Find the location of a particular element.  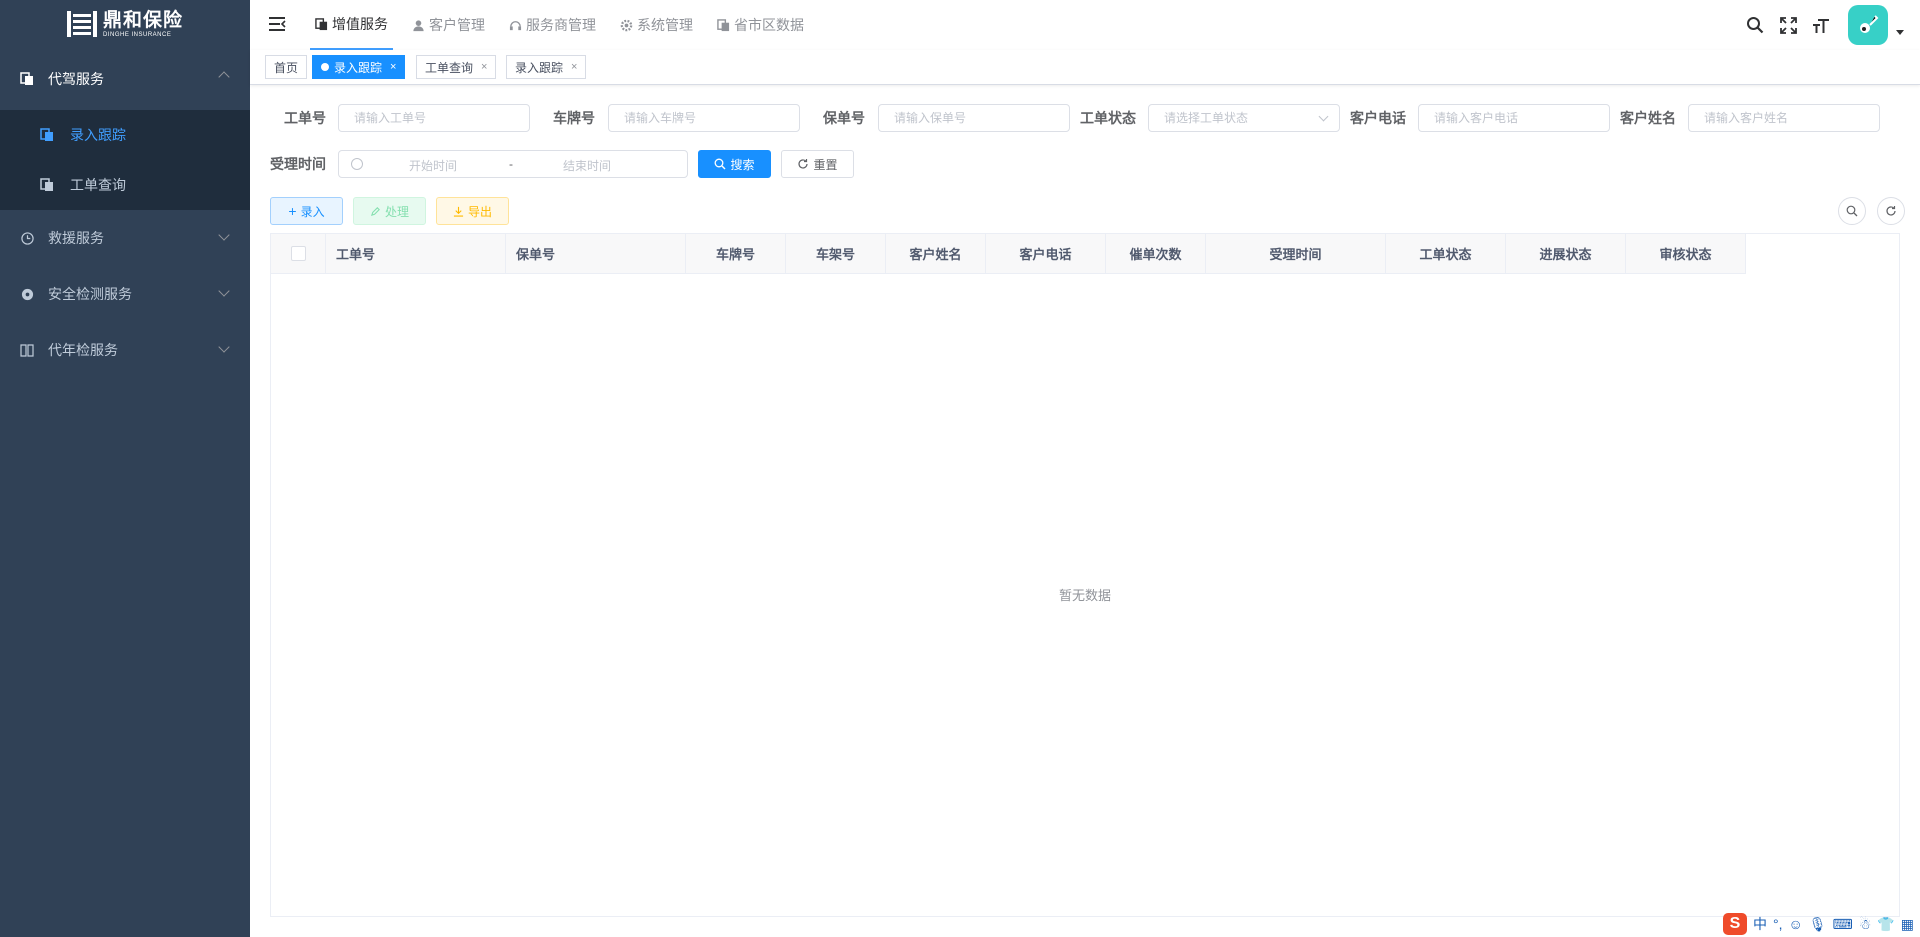

select-all-checkbox is located at coordinates (298, 253).